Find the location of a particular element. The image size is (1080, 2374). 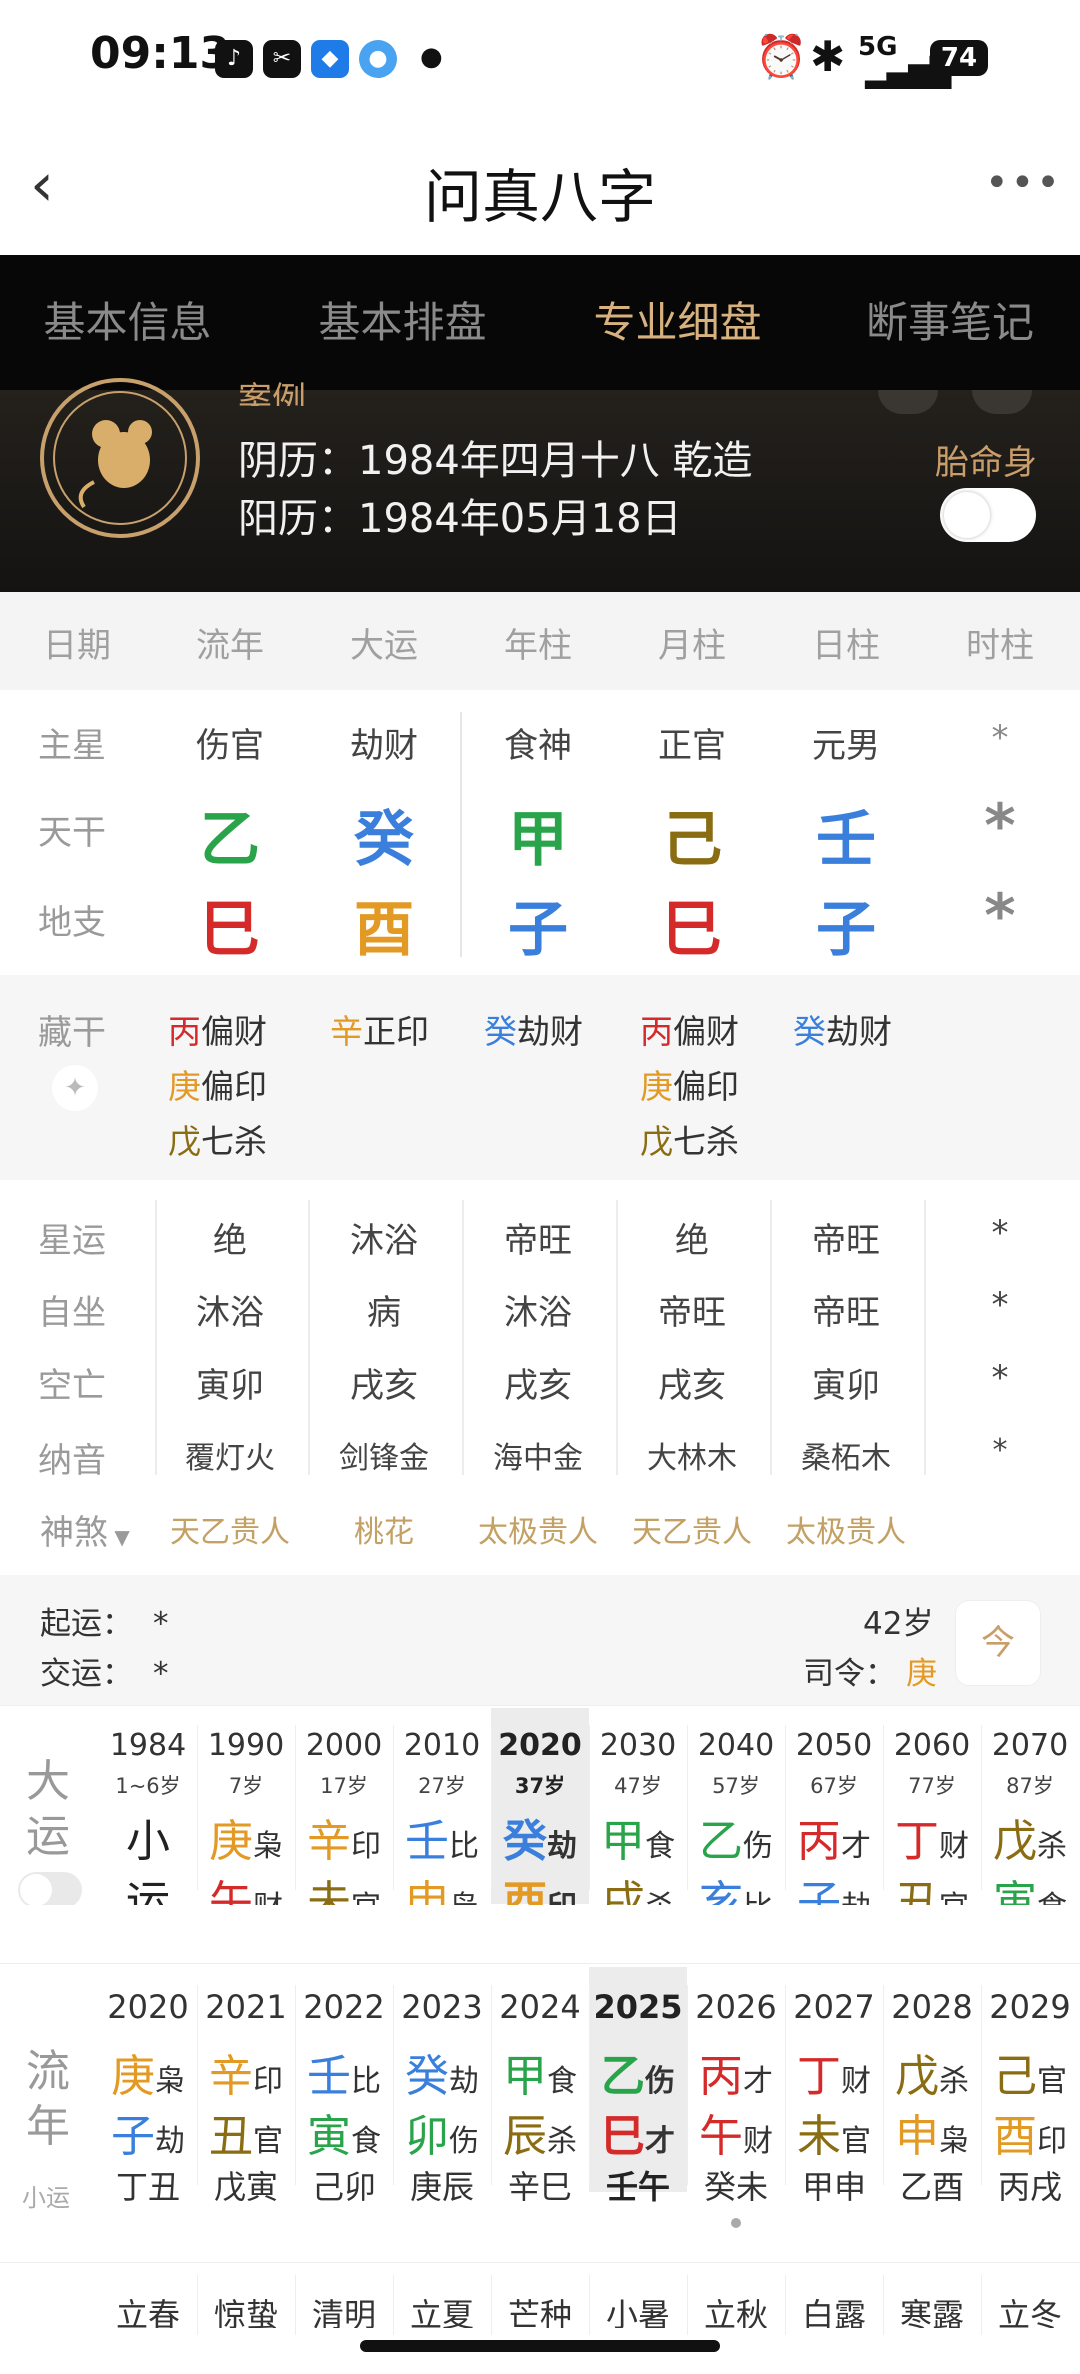

capcut-icon: ✂ is located at coordinates (282, 59).